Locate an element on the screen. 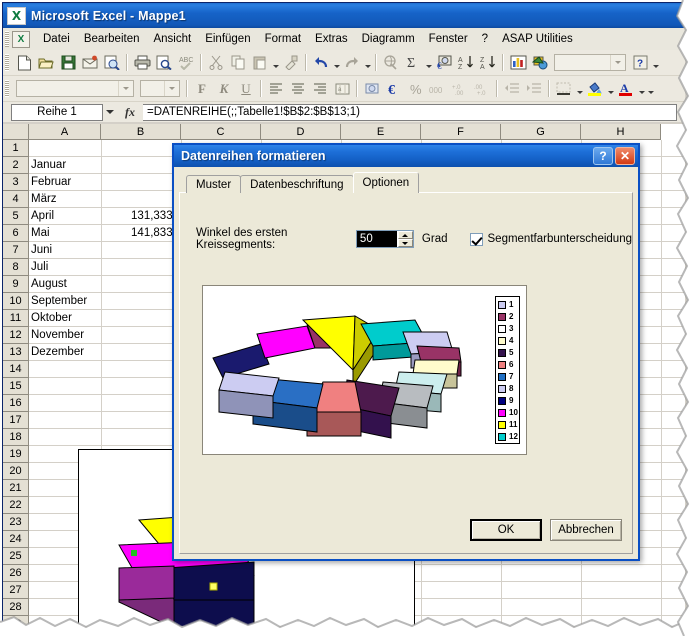 Image resolution: width=695 pixels, height=636 pixels. segment-color-checkbox is located at coordinates (476, 239).